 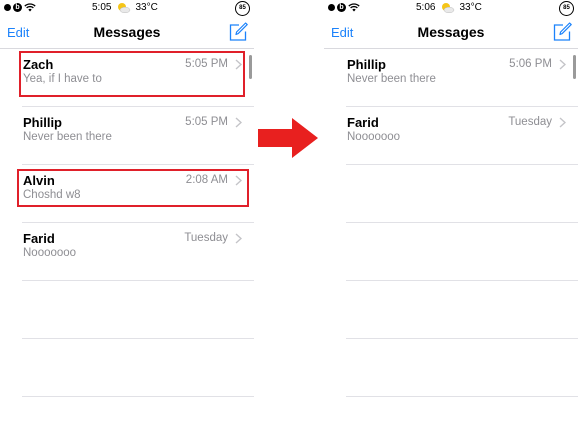 What do you see at coordinates (102, 7) in the screenshot?
I see `status-time: 5:05` at bounding box center [102, 7].